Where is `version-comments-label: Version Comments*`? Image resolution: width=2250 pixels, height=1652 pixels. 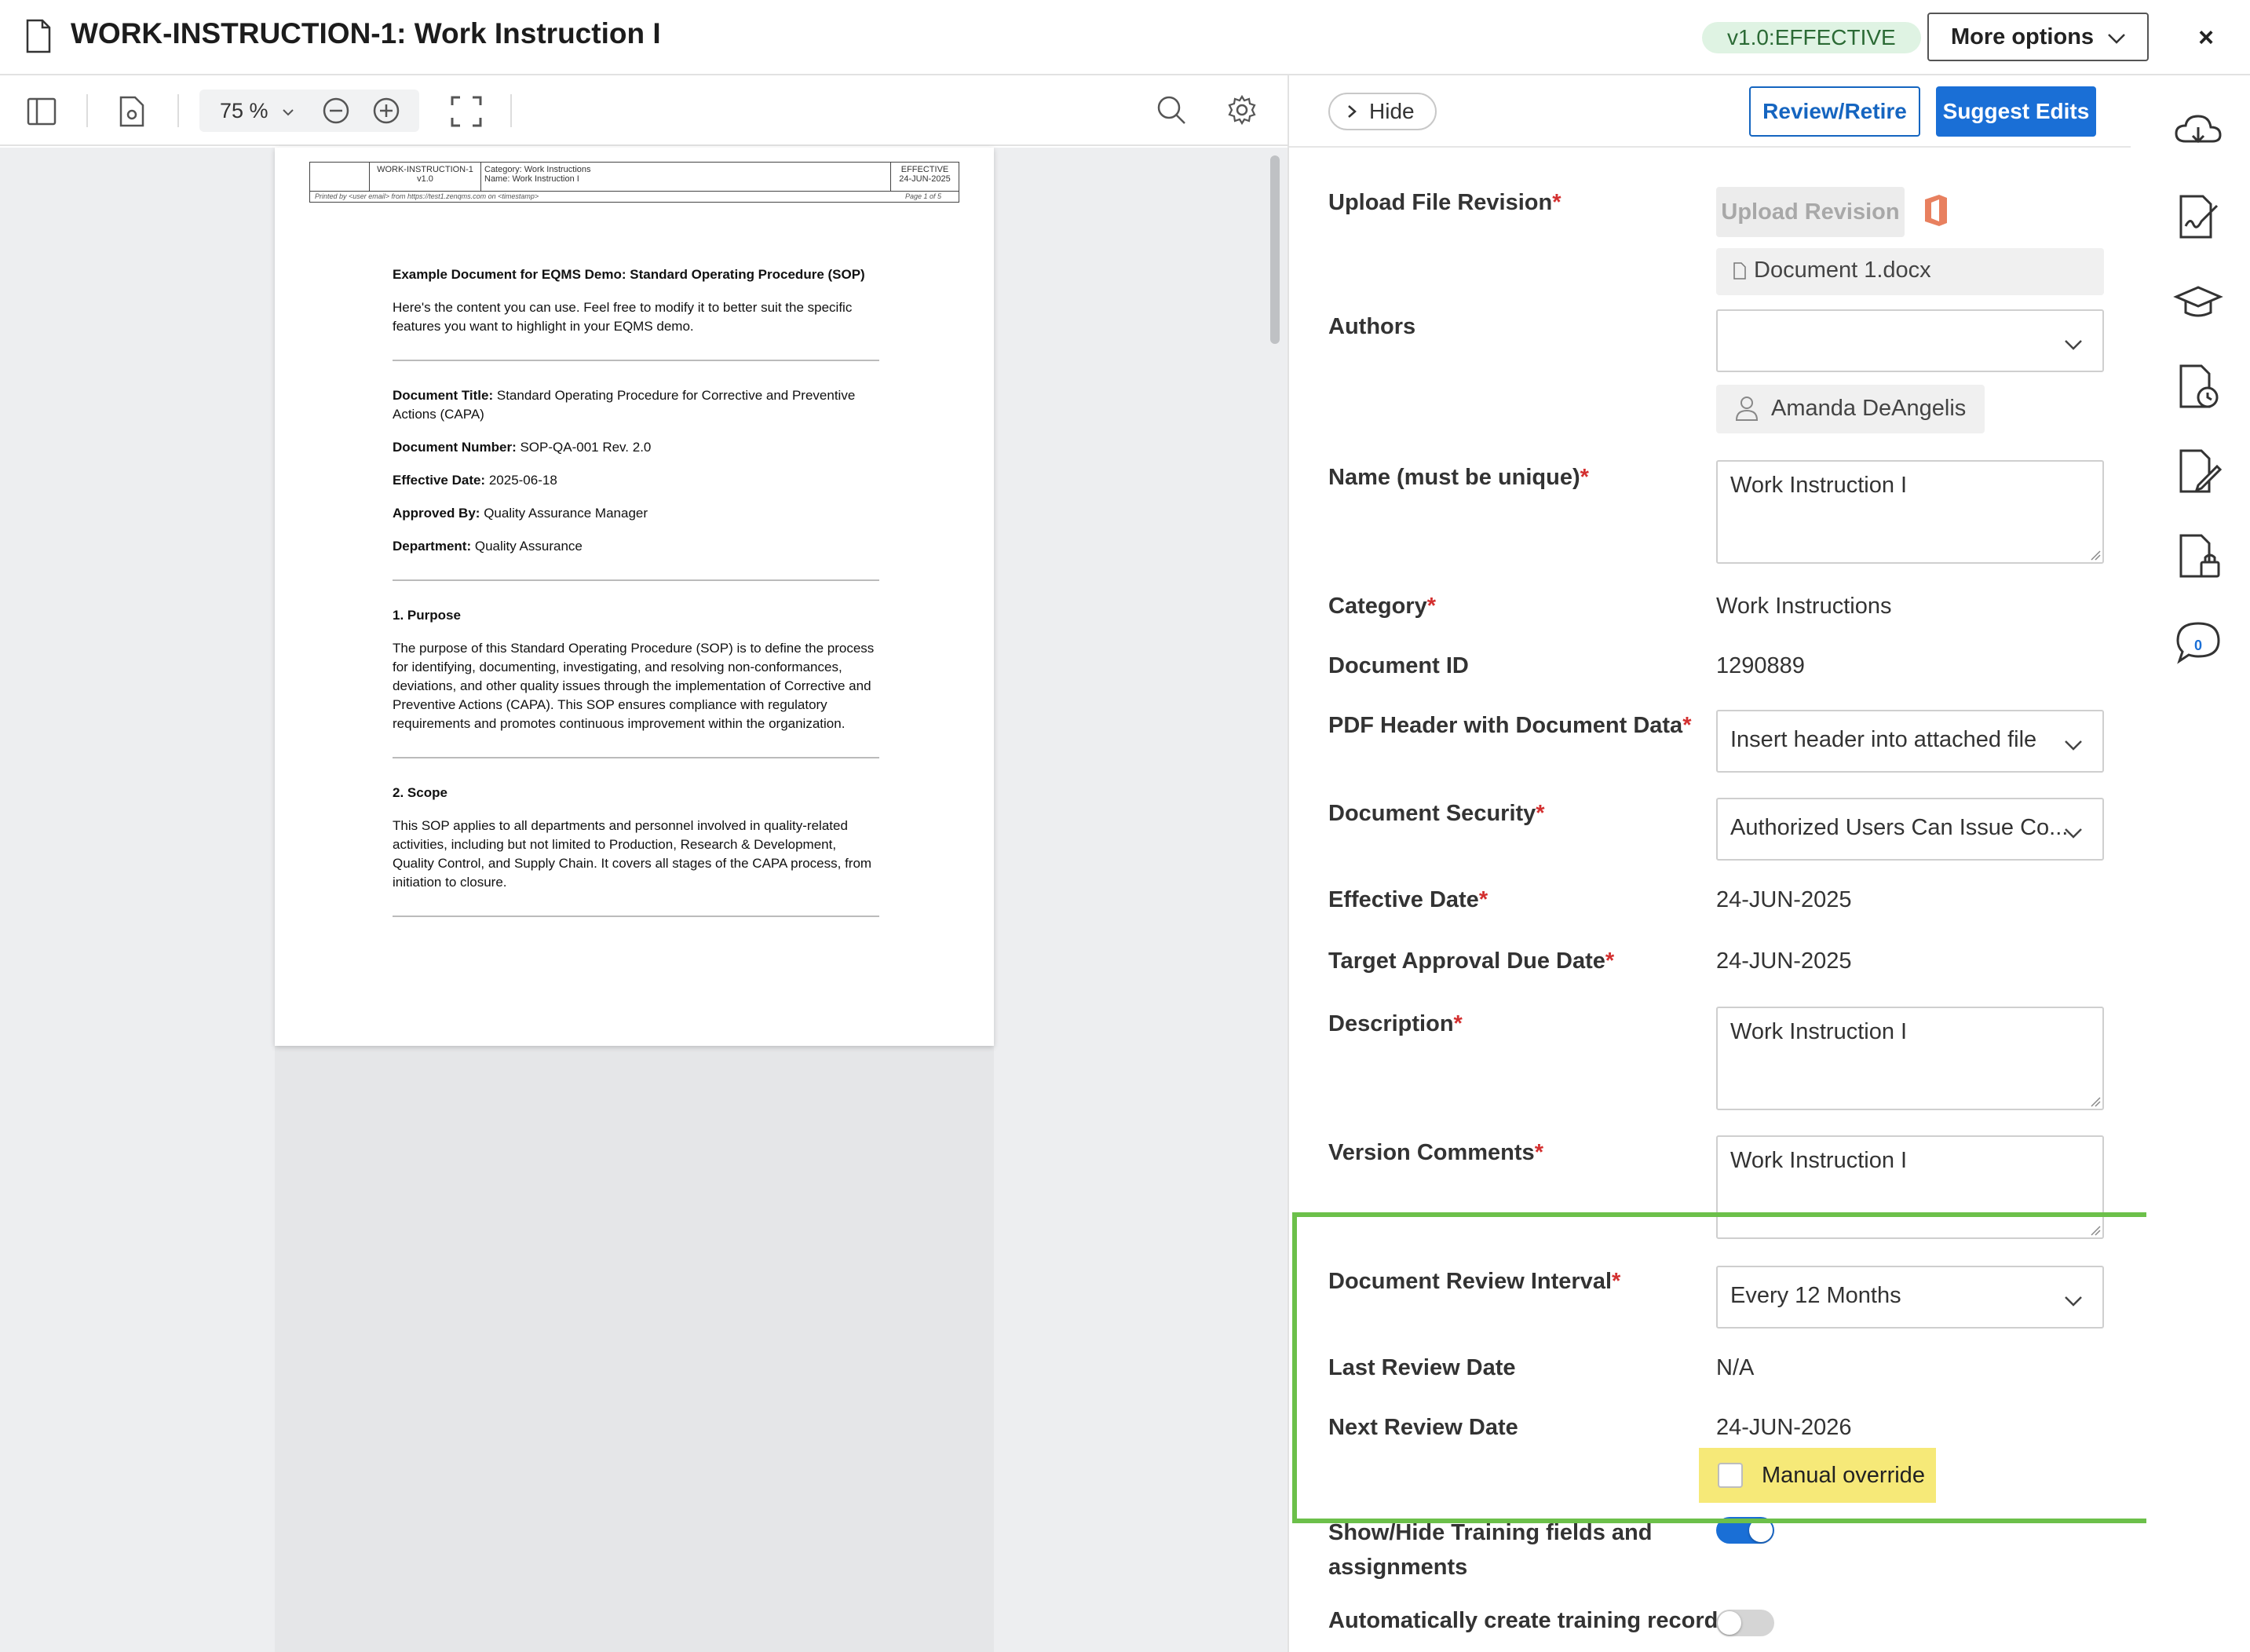 version-comments-label: Version Comments* is located at coordinates (1435, 1152).